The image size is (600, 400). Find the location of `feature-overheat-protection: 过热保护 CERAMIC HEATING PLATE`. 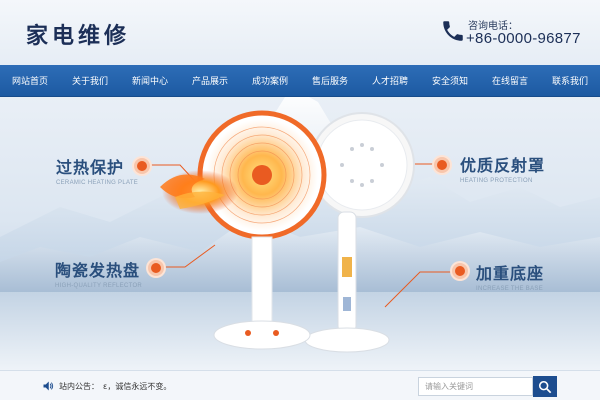

feature-overheat-protection: 过热保护 CERAMIC HEATING PLATE is located at coordinates (97, 170).